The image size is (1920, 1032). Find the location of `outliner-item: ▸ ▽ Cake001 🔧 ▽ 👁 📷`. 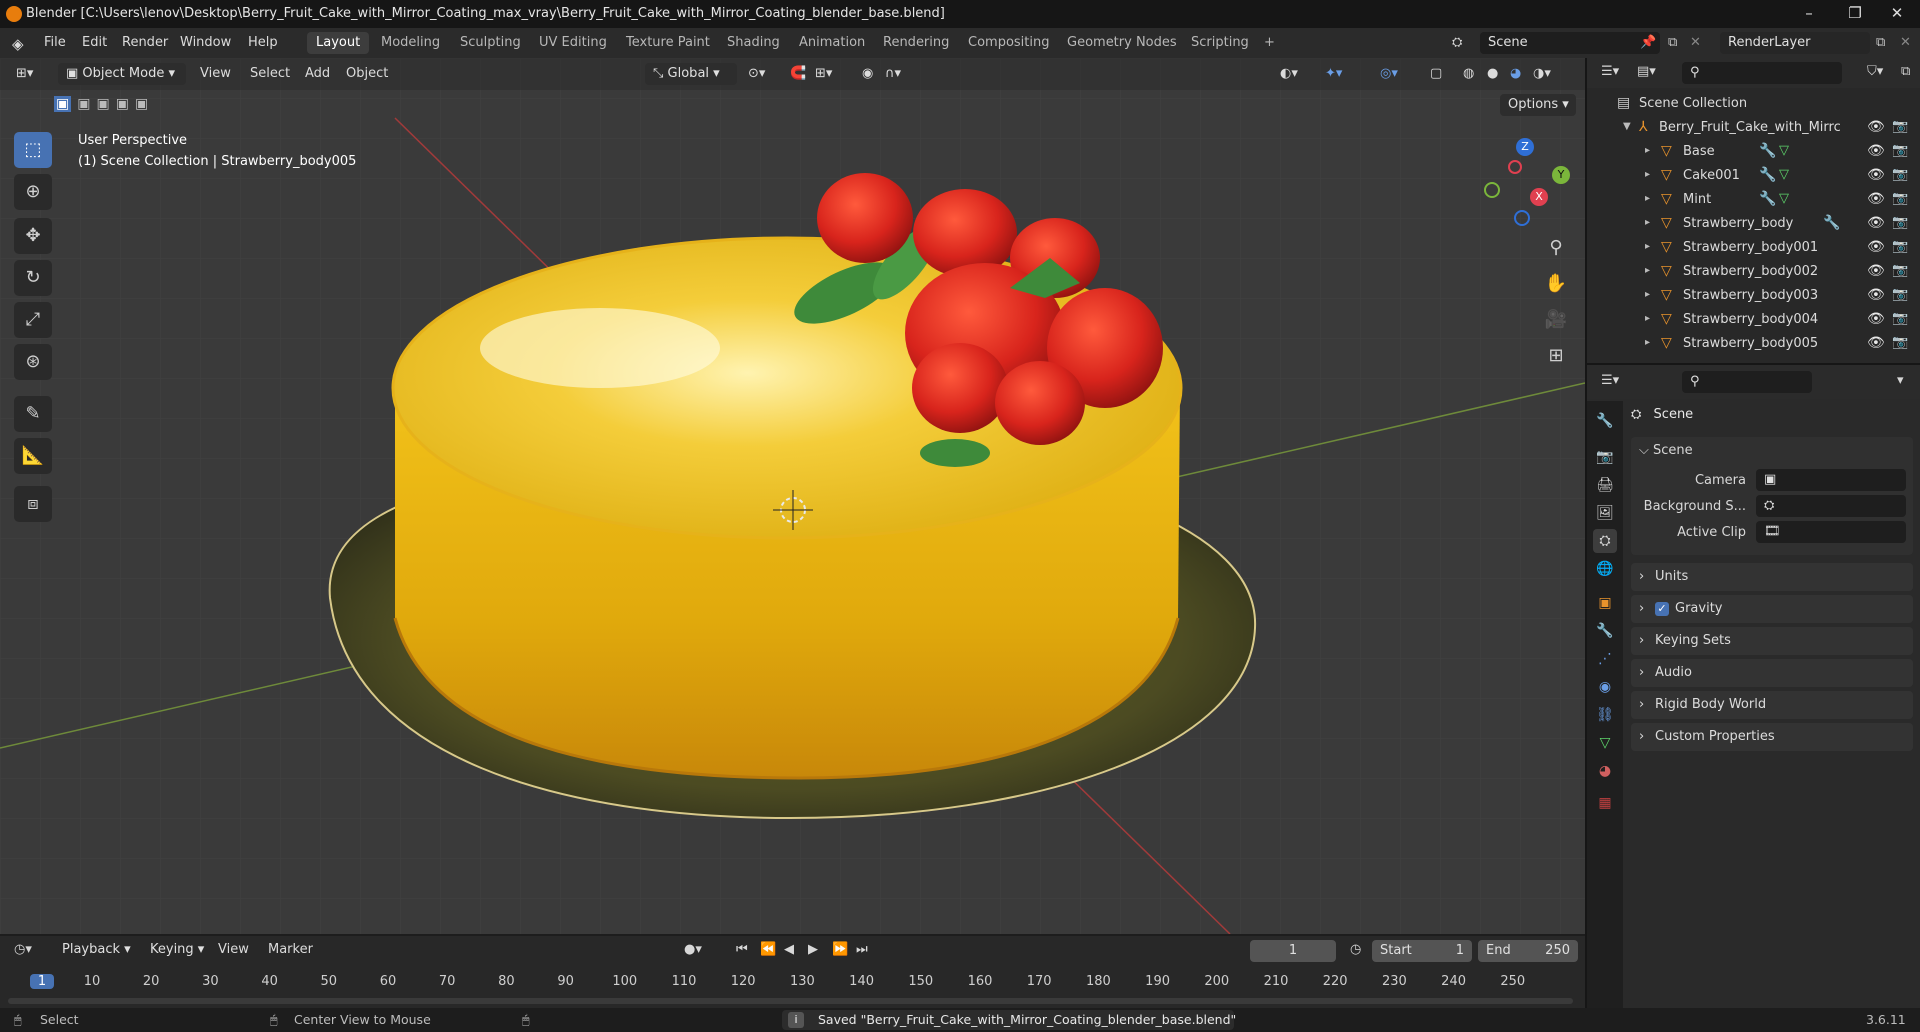

outliner-item: ▸ ▽ Cake001 🔧 ▽ 👁 📷 is located at coordinates (1753, 176).